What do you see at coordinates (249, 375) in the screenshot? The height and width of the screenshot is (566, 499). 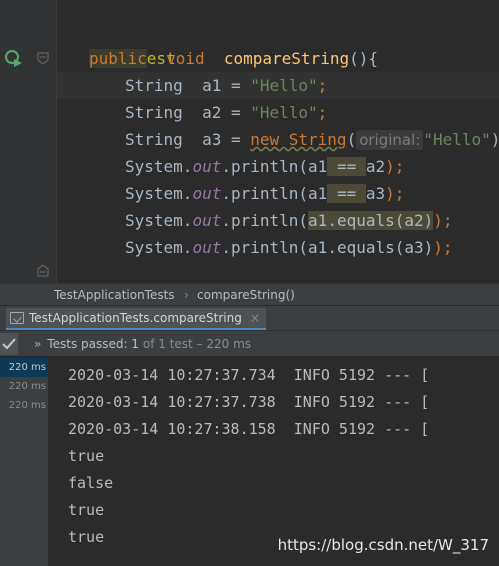 I see `console-line: 2020-03-14 10:27:37.734 INFO 5192 --- [` at bounding box center [249, 375].